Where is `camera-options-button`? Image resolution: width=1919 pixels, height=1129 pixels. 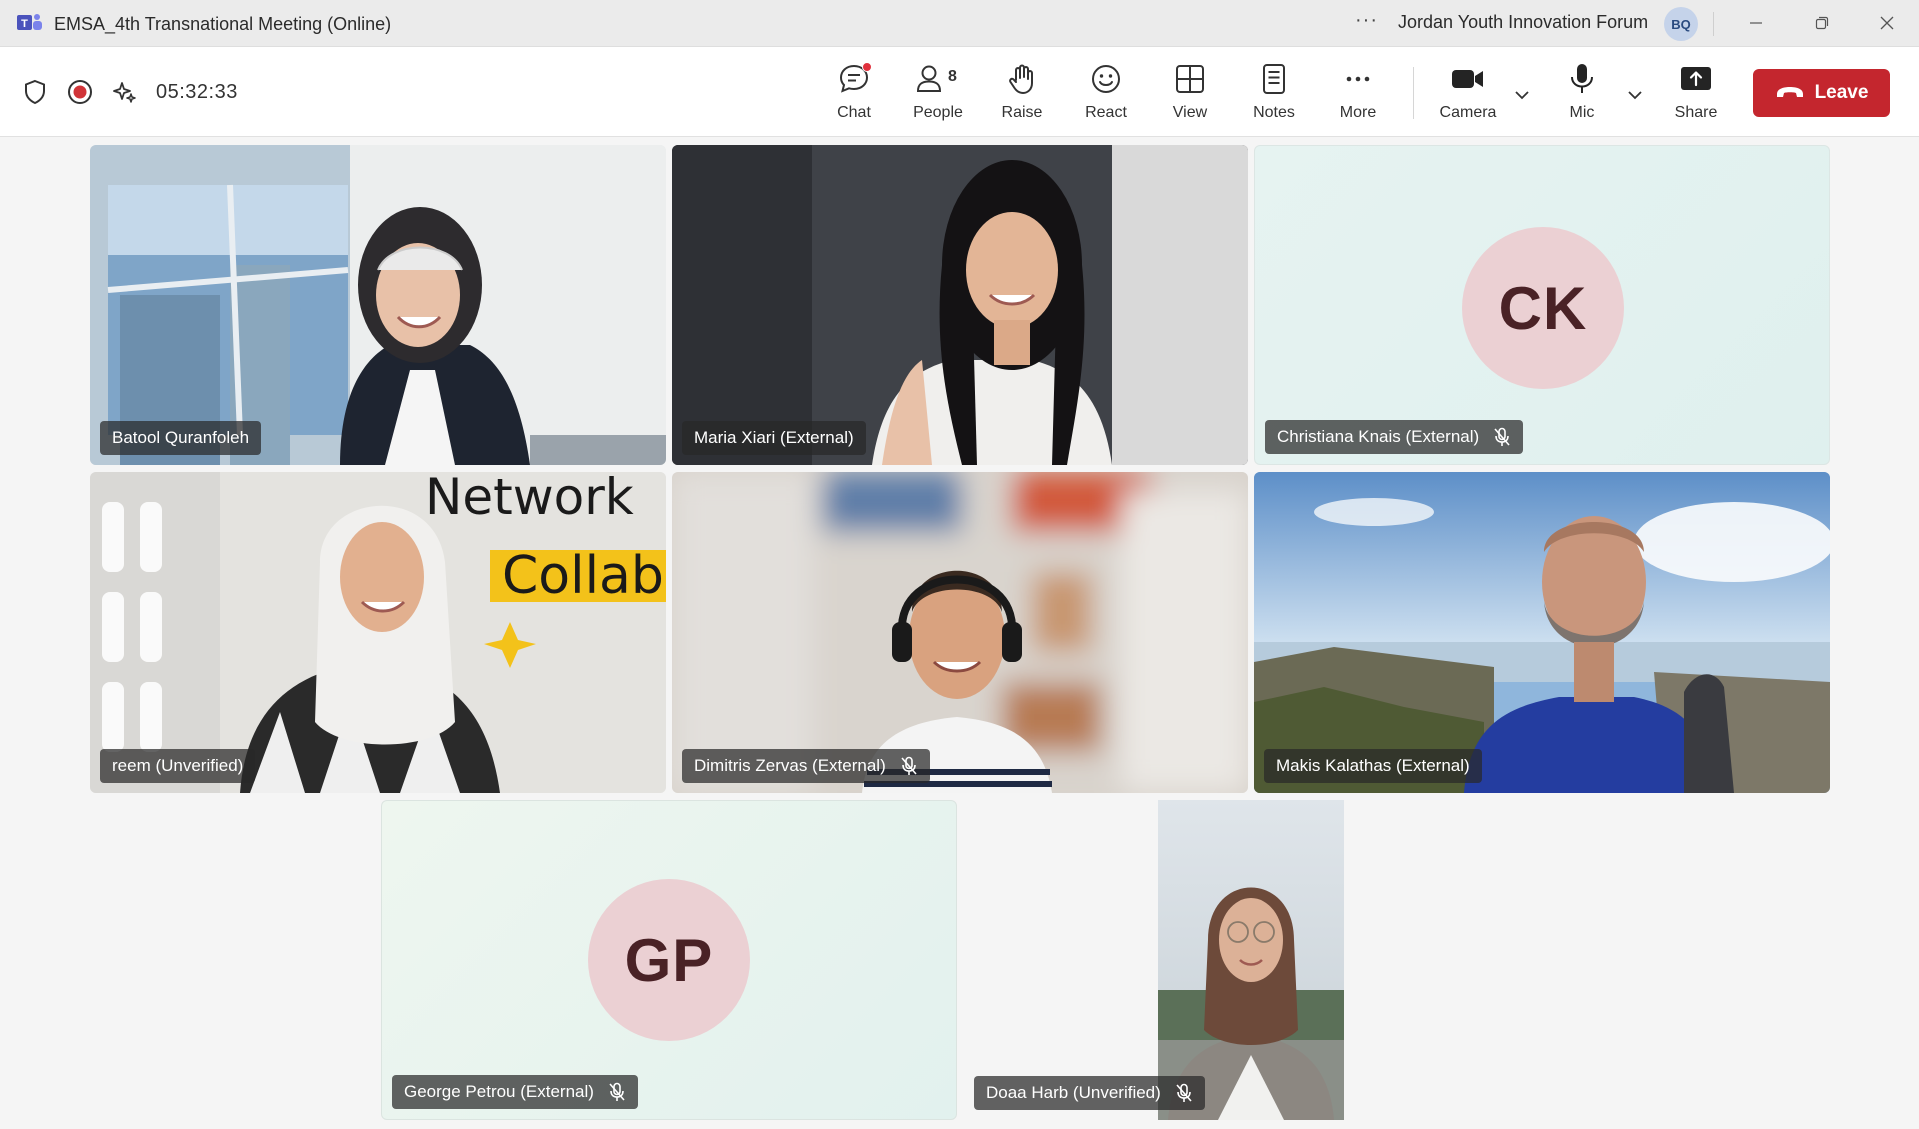
camera-options-button is located at coordinates (1522, 95).